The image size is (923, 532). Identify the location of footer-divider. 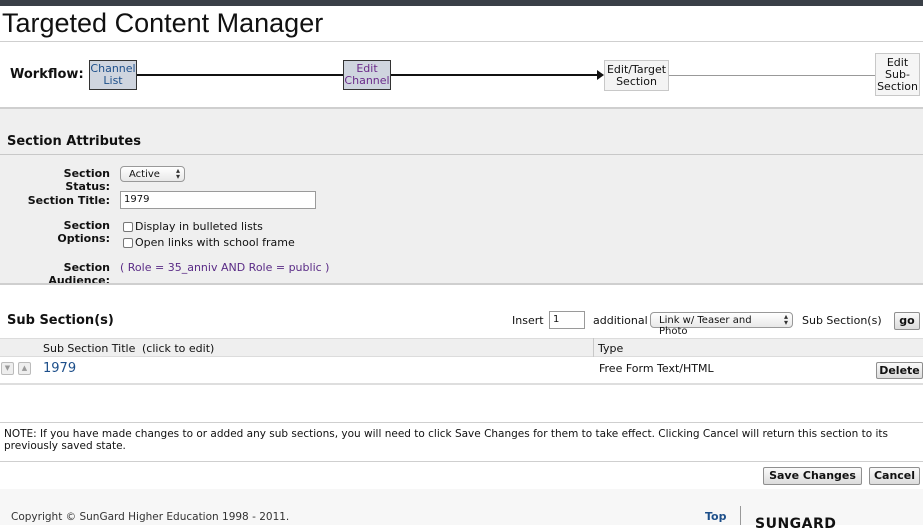
(740, 515).